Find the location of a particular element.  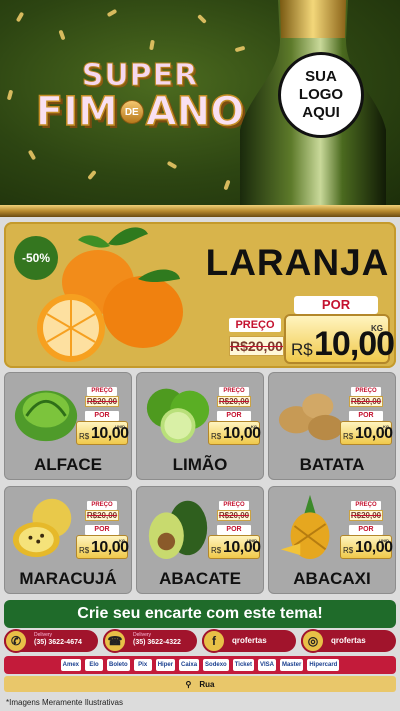

product-card: PREÇO R$20,00 POR R$ 10,00 UNID ALFACE is located at coordinates (68, 426).